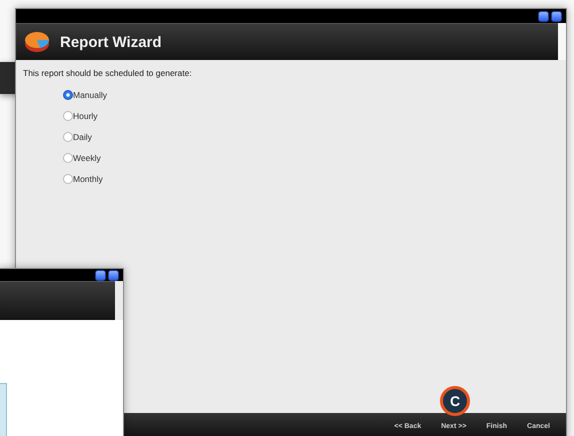 Image resolution: width=574 pixels, height=436 pixels. What do you see at coordinates (85, 116) in the screenshot?
I see `option-label: Hourly` at bounding box center [85, 116].